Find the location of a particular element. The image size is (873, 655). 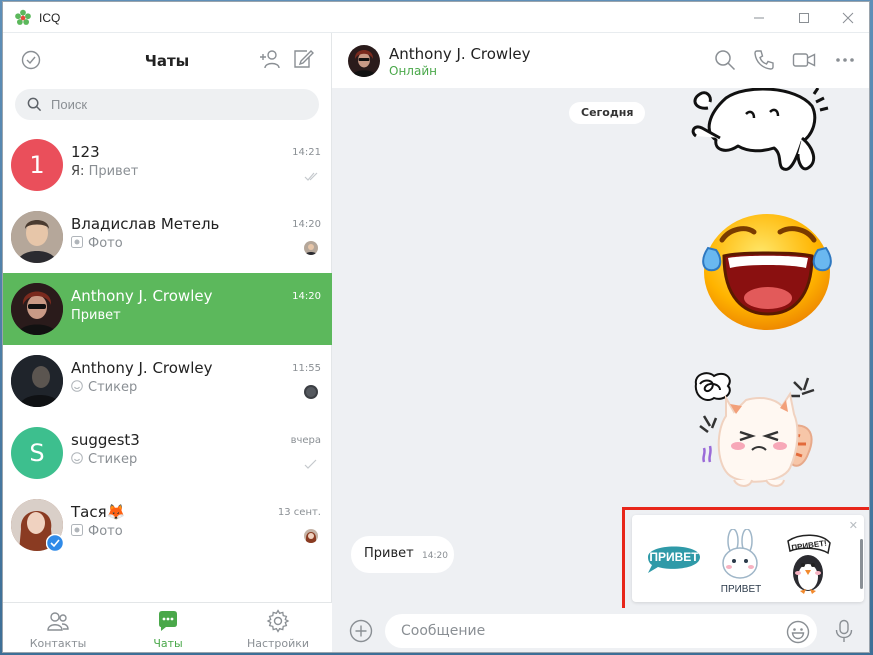

sticker-suggestions: ✕ ПРИВЕТ ПРИВЕТ ПРИВЕТ! is located at coordinates (748, 558).